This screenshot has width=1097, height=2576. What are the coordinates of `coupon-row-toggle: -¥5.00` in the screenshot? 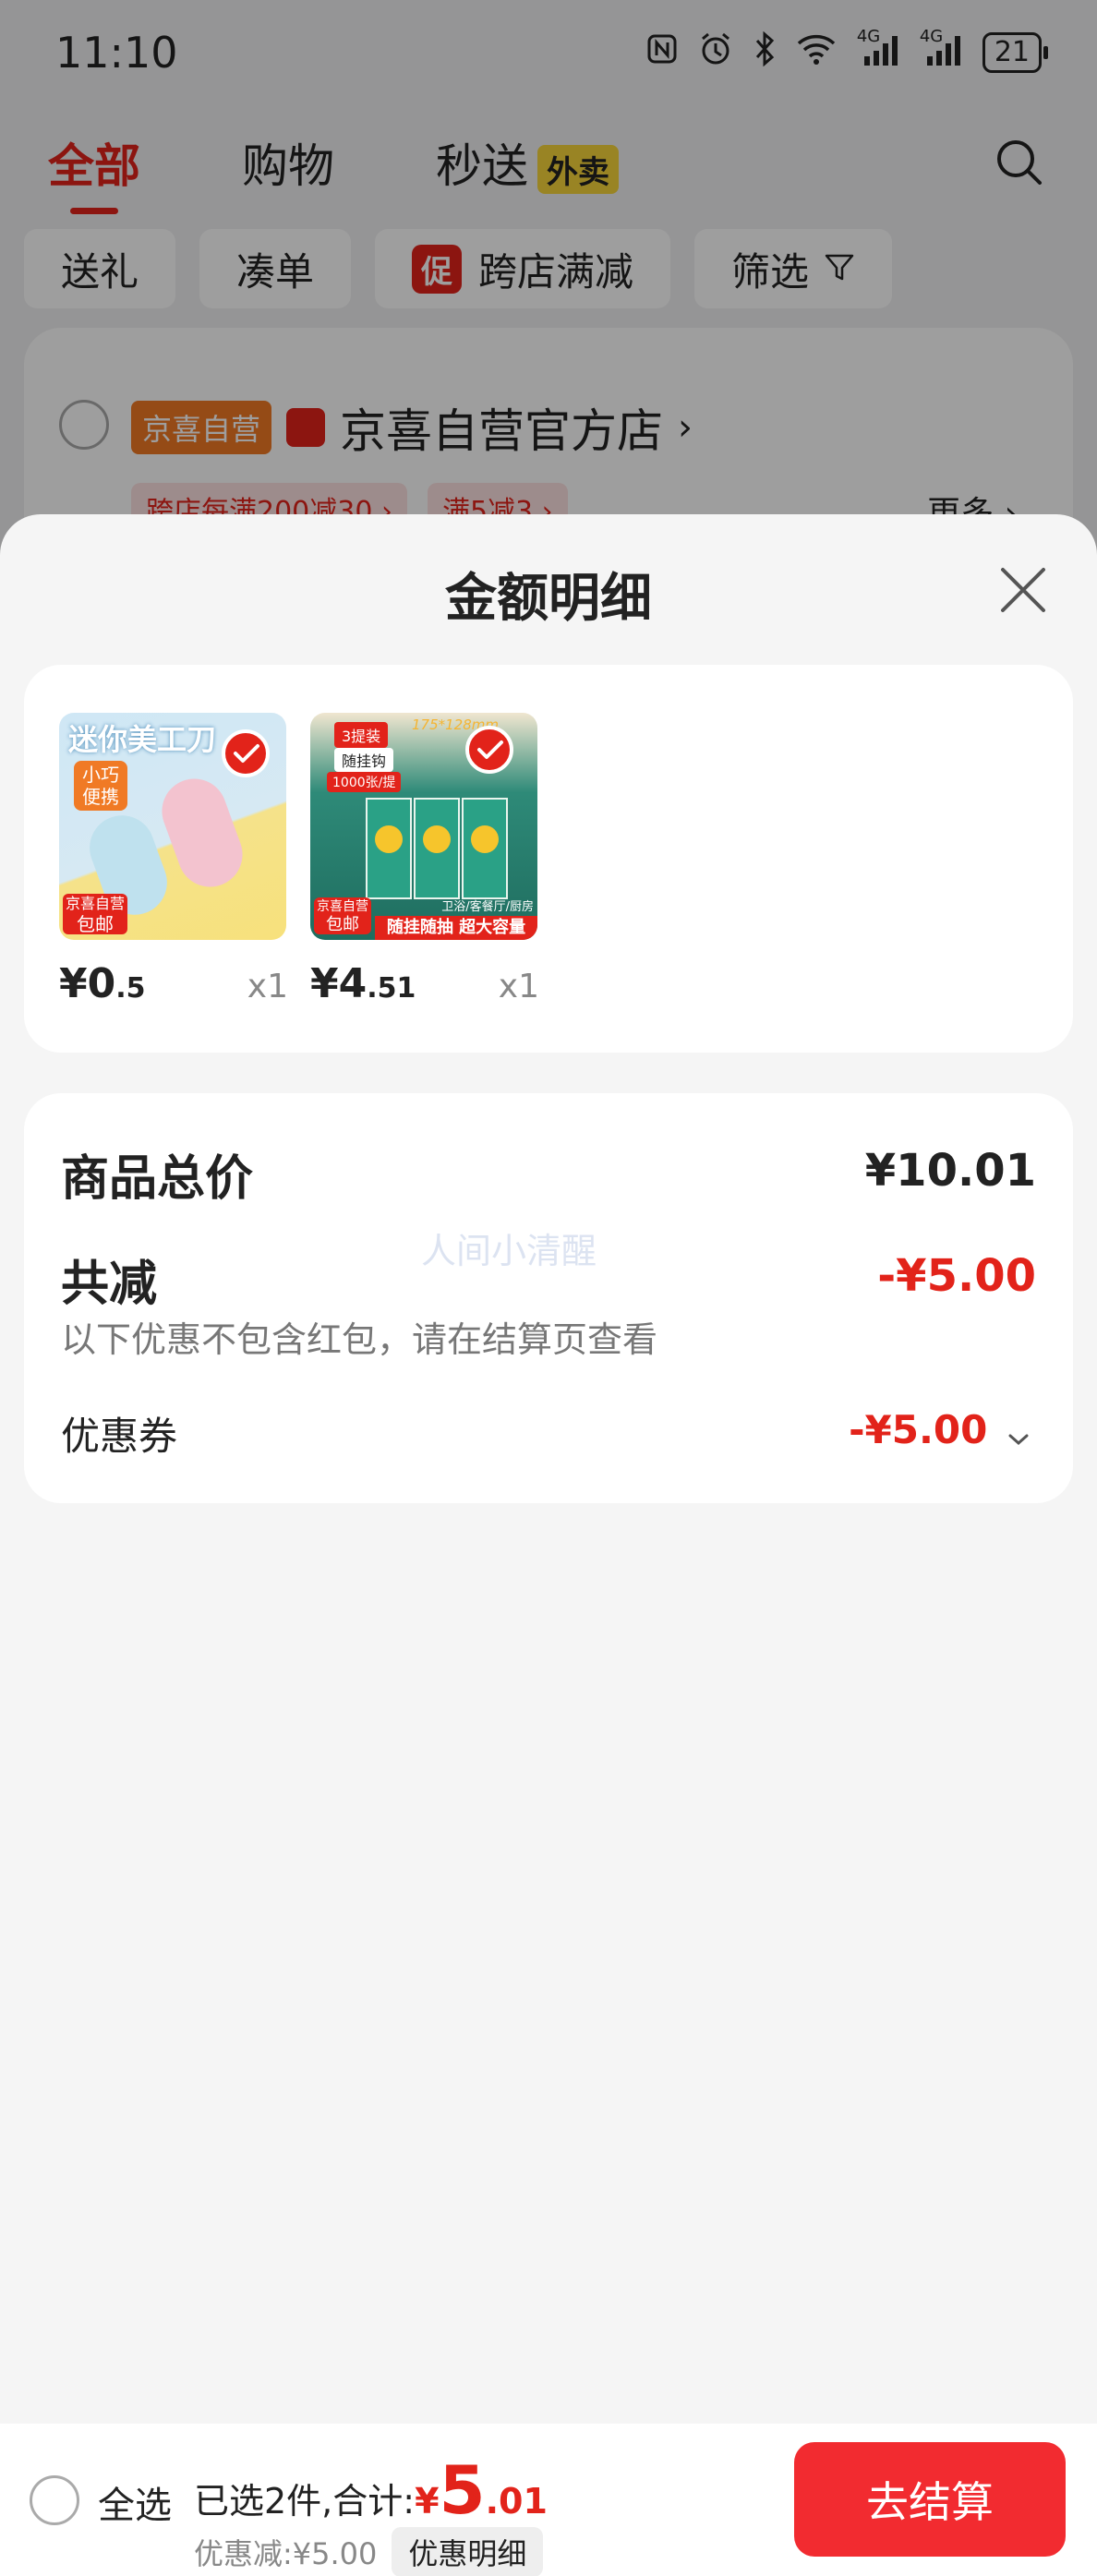 It's located at (939, 1431).